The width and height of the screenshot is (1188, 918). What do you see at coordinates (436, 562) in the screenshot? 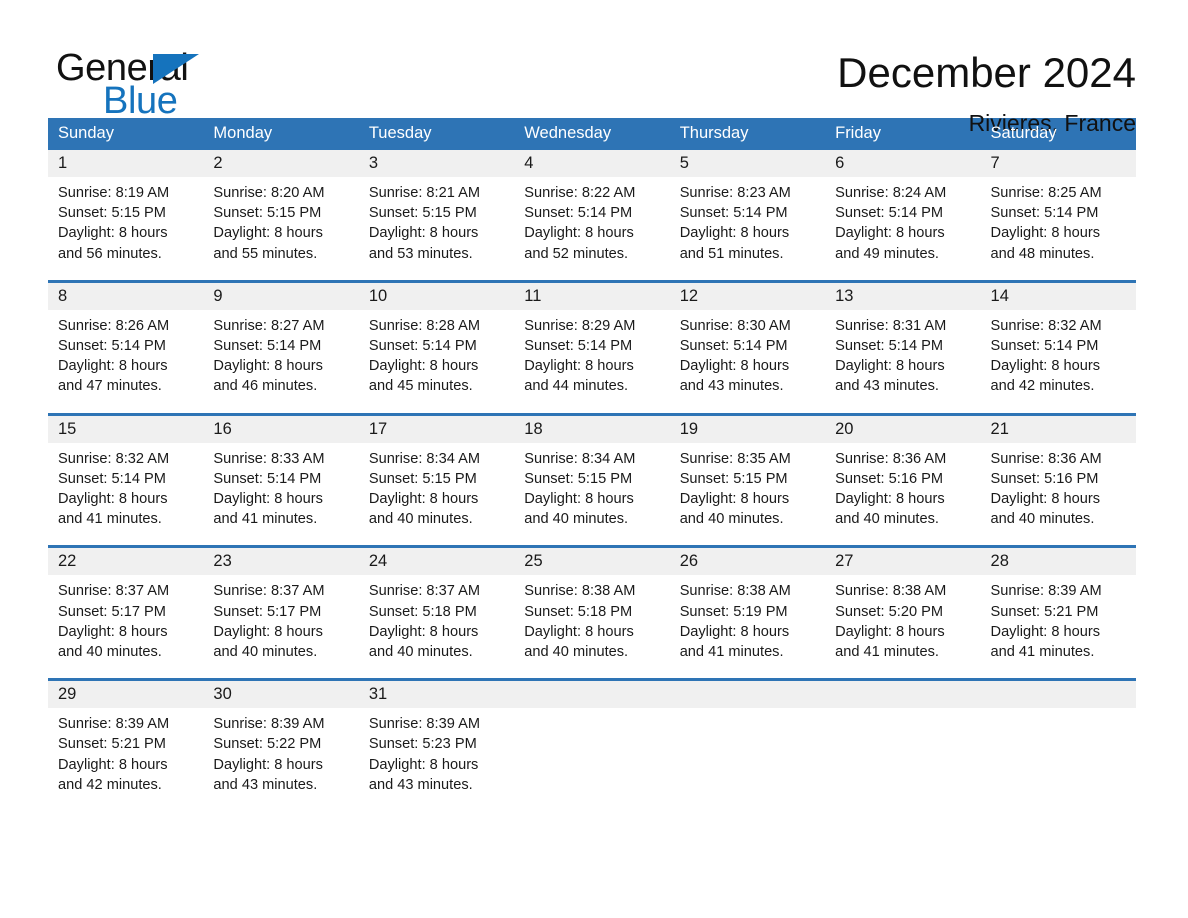
I see `day-number: 24` at bounding box center [436, 562].